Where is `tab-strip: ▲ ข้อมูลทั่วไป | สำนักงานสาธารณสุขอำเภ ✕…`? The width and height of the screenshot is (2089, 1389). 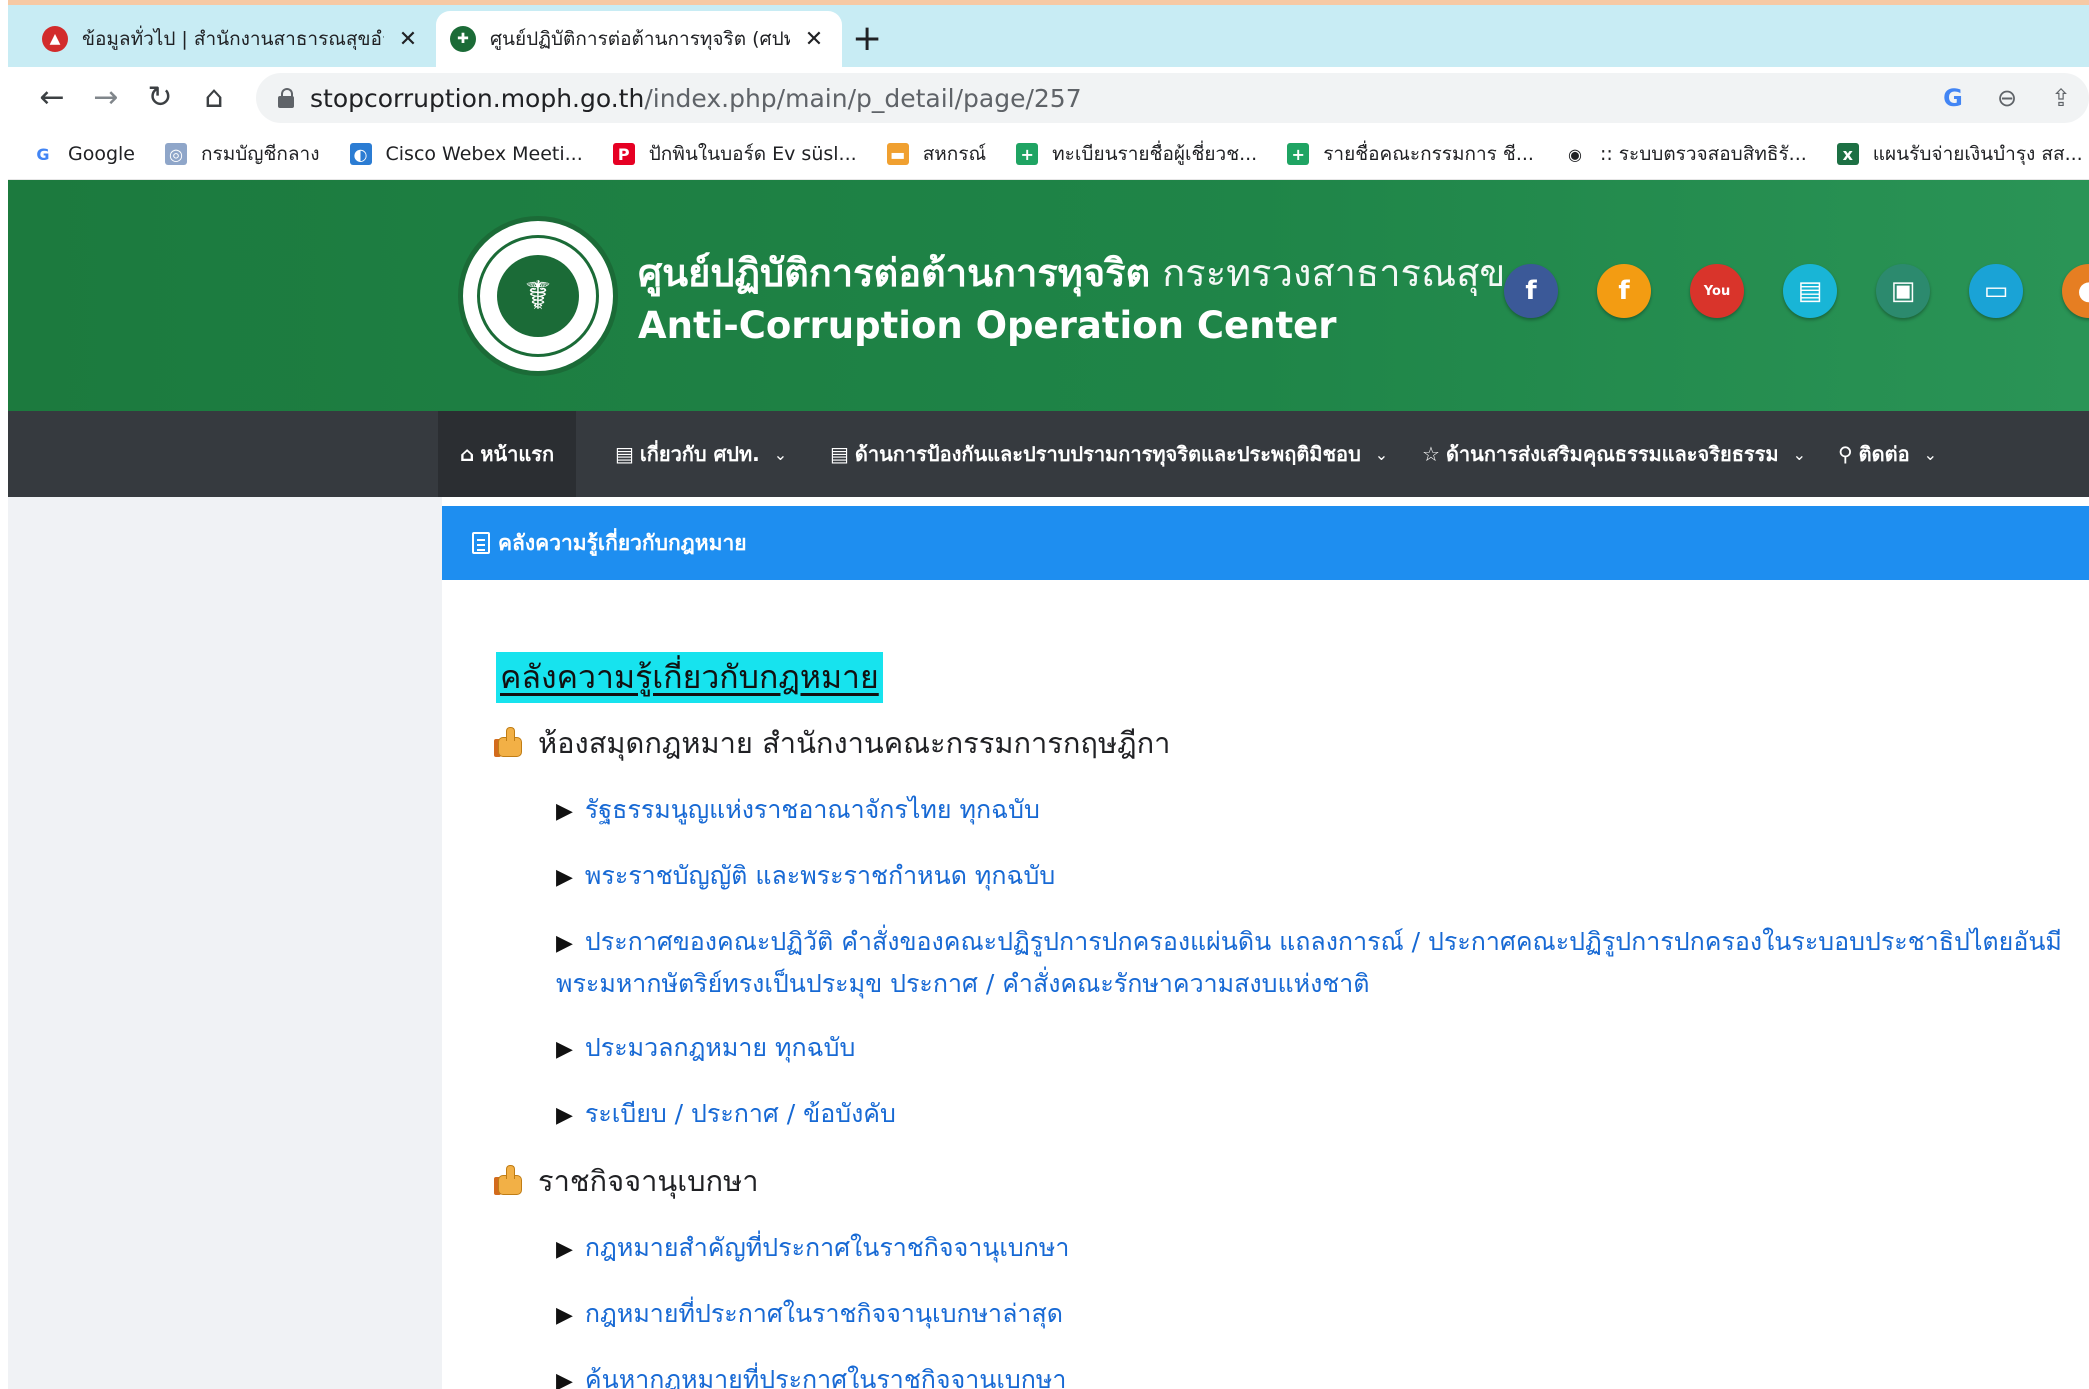
tab-strip: ▲ ข้อมูลทั่วไป | สำนักงานสาธารณสุขอำเภ ✕… is located at coordinates (1048, 36).